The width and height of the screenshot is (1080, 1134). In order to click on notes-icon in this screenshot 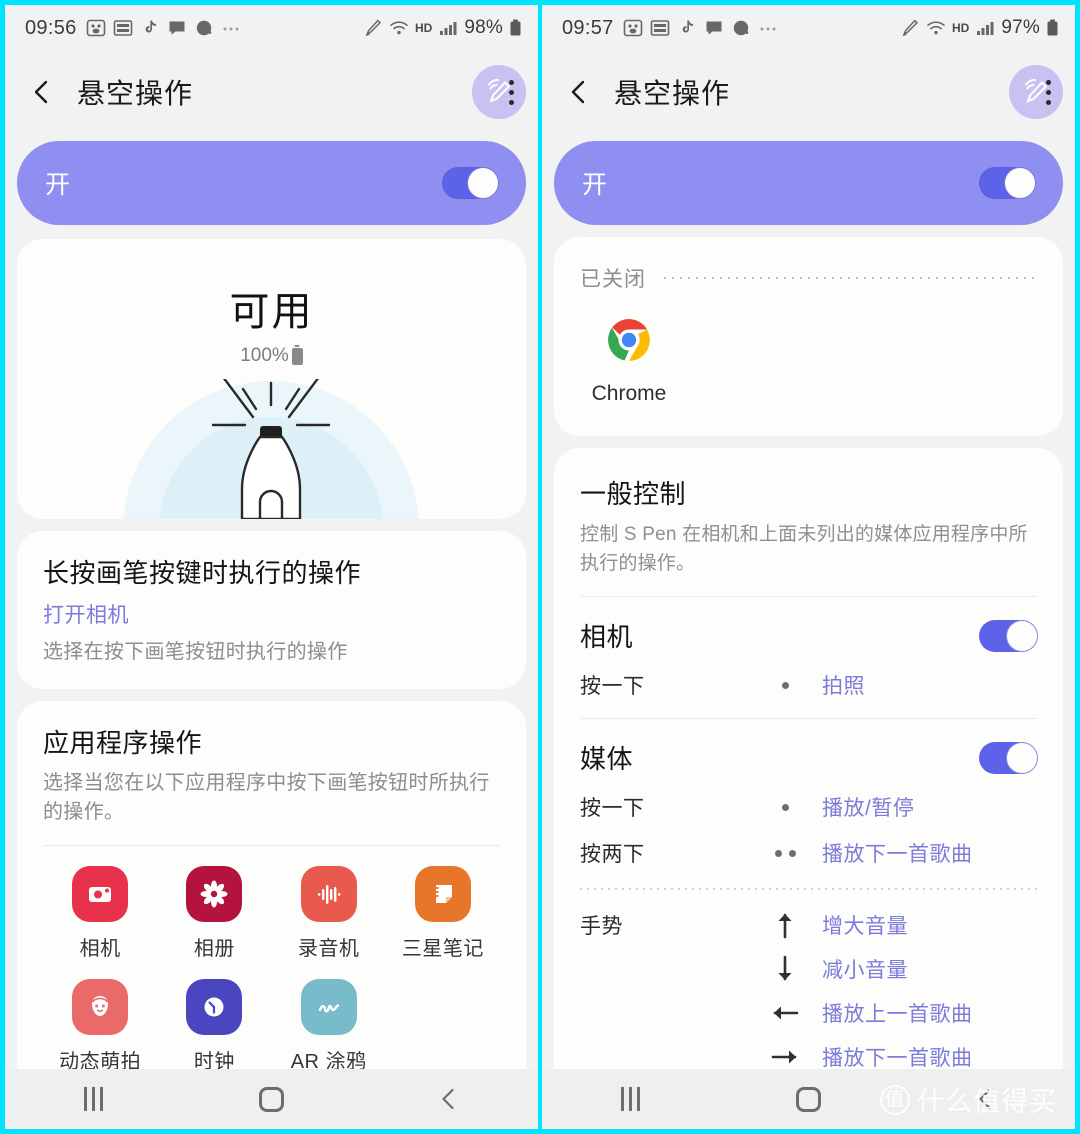, I will do `click(442, 894)`.